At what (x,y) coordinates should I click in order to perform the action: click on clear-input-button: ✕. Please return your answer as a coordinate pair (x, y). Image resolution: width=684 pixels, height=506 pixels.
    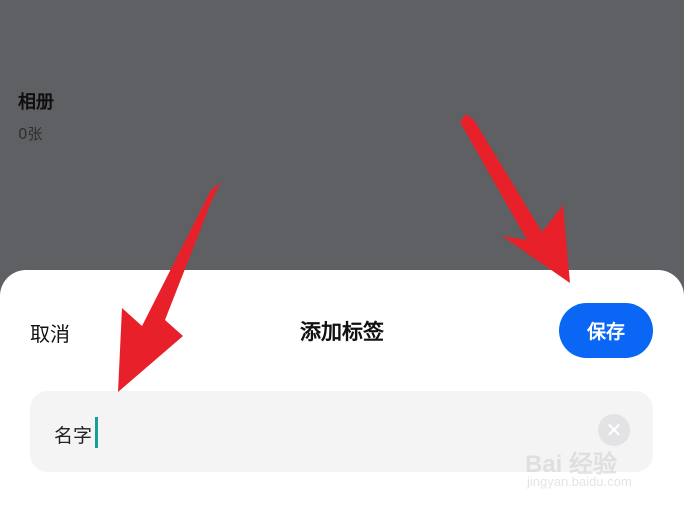
    Looking at the image, I should click on (614, 430).